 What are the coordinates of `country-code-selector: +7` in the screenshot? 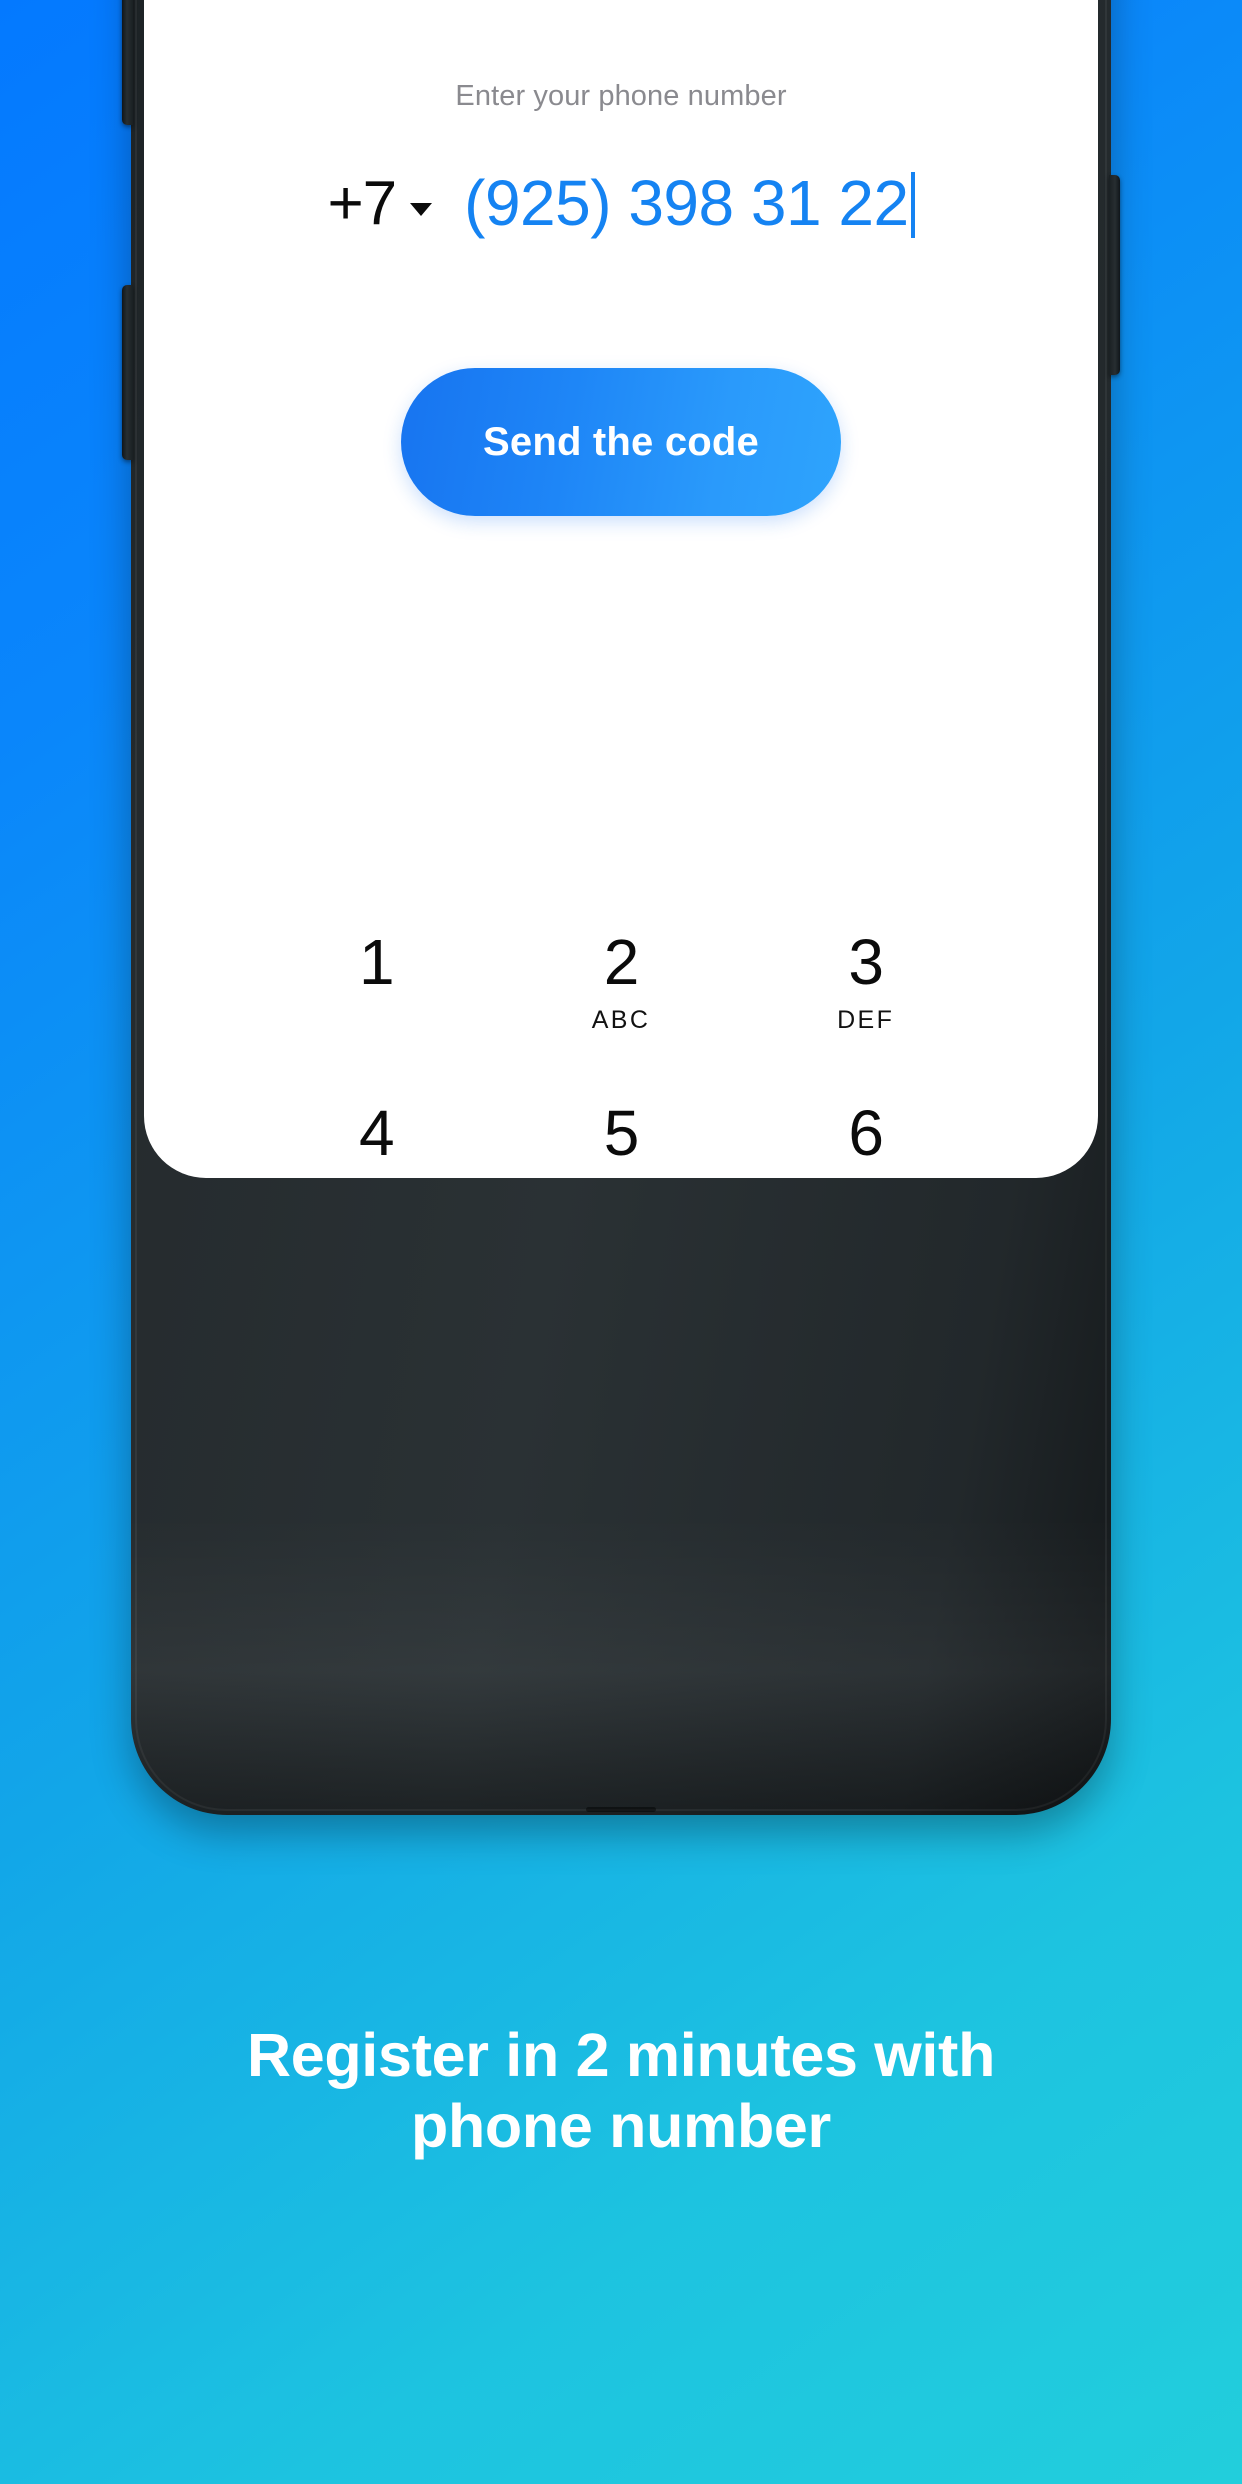 It's located at (380, 203).